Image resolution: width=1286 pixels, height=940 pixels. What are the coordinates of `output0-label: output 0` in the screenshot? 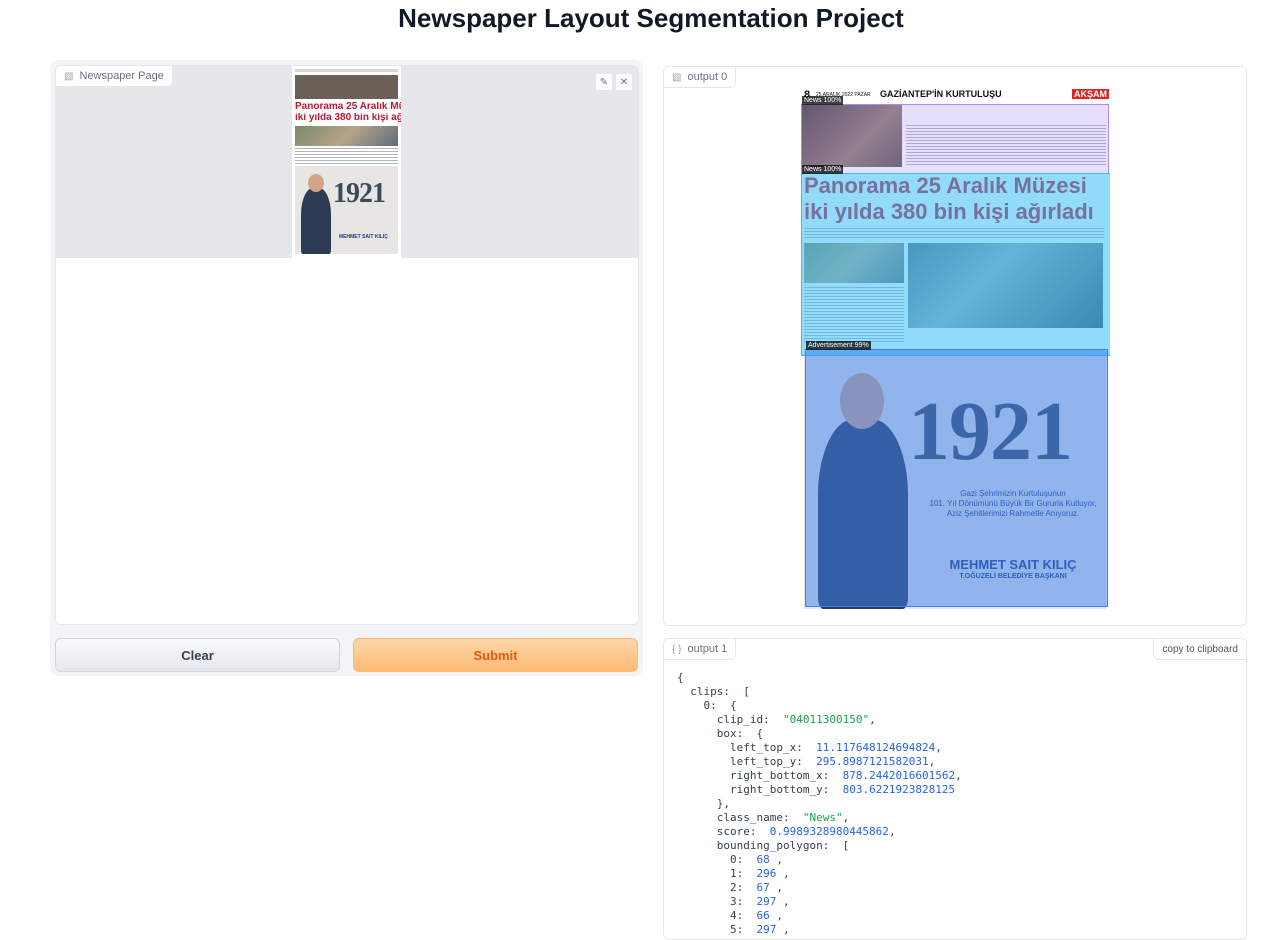 It's located at (707, 77).